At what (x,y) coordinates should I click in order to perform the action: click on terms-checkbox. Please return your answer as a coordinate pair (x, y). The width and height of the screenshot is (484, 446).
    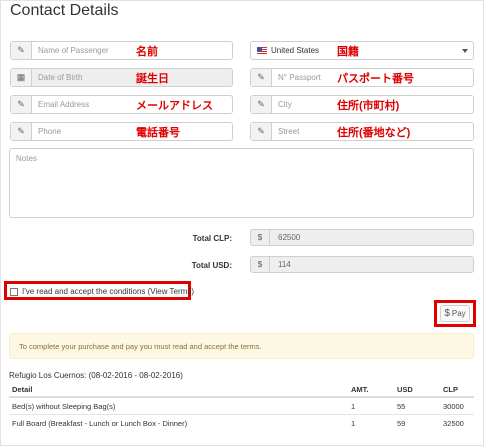
    Looking at the image, I should click on (14, 291).